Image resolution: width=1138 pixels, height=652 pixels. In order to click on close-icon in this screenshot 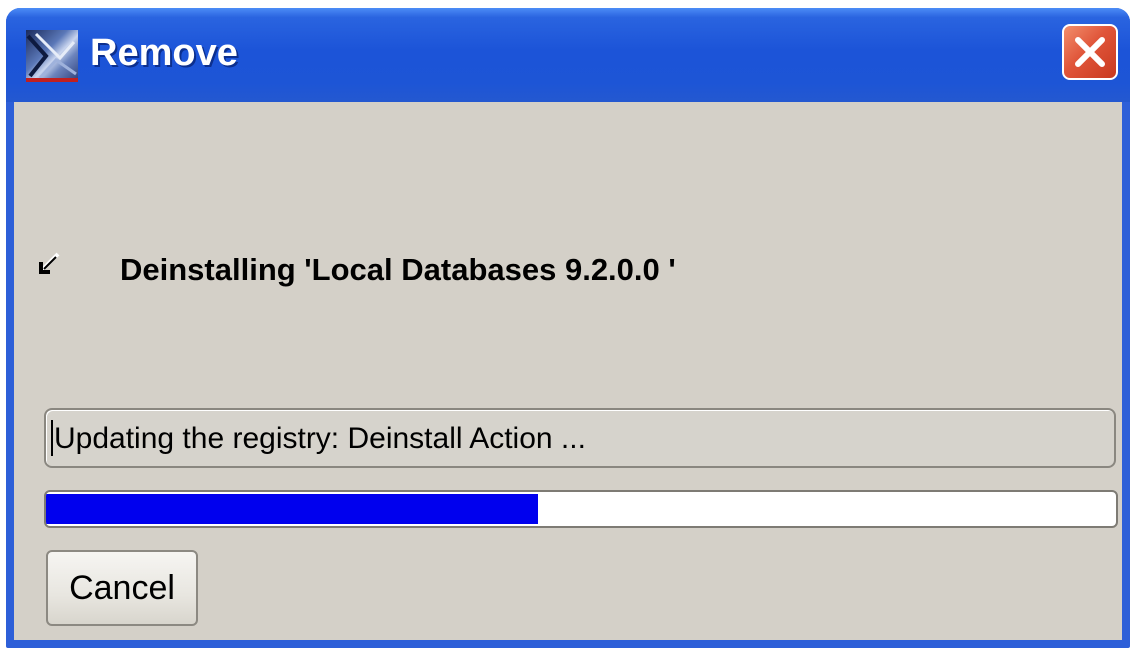, I will do `click(1090, 52)`.